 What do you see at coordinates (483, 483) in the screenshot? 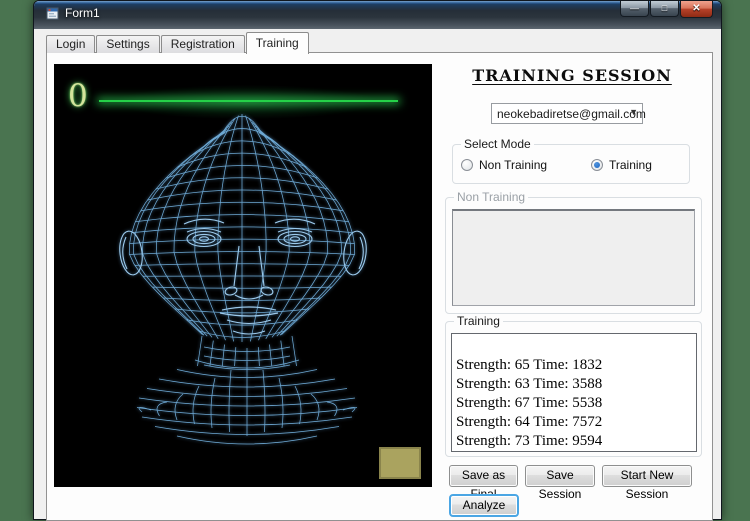
I see `save-as-final-button: Save as Final` at bounding box center [483, 483].